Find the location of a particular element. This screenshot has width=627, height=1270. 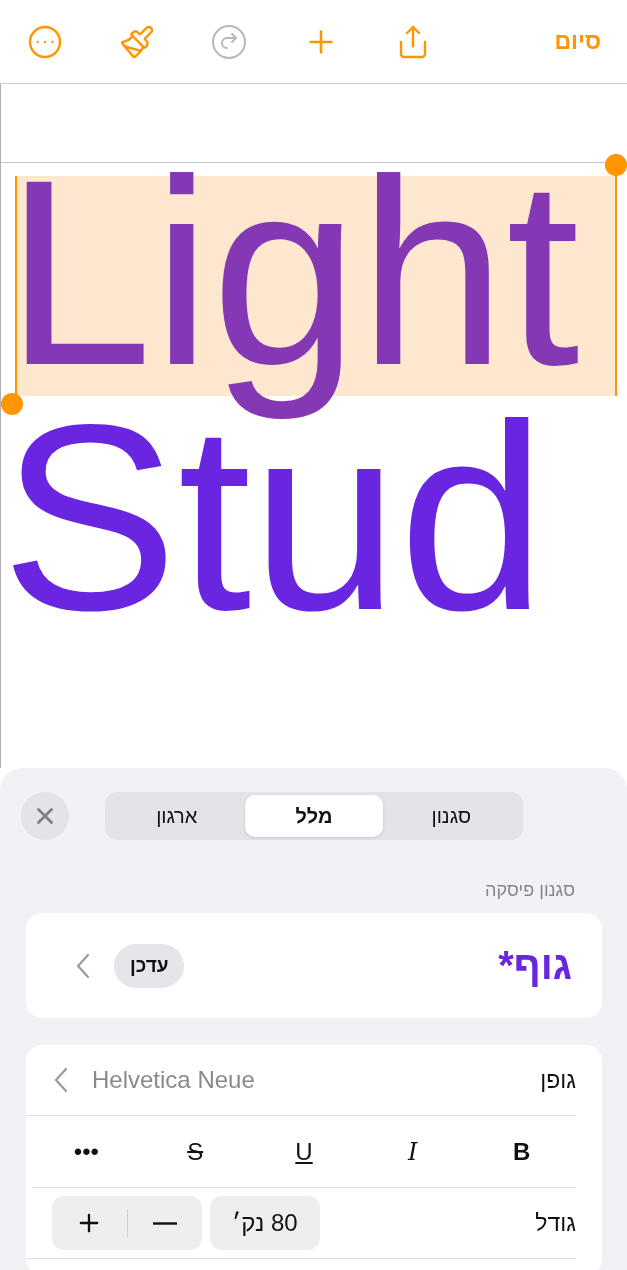

strike-button: S is located at coordinates (195, 1151).